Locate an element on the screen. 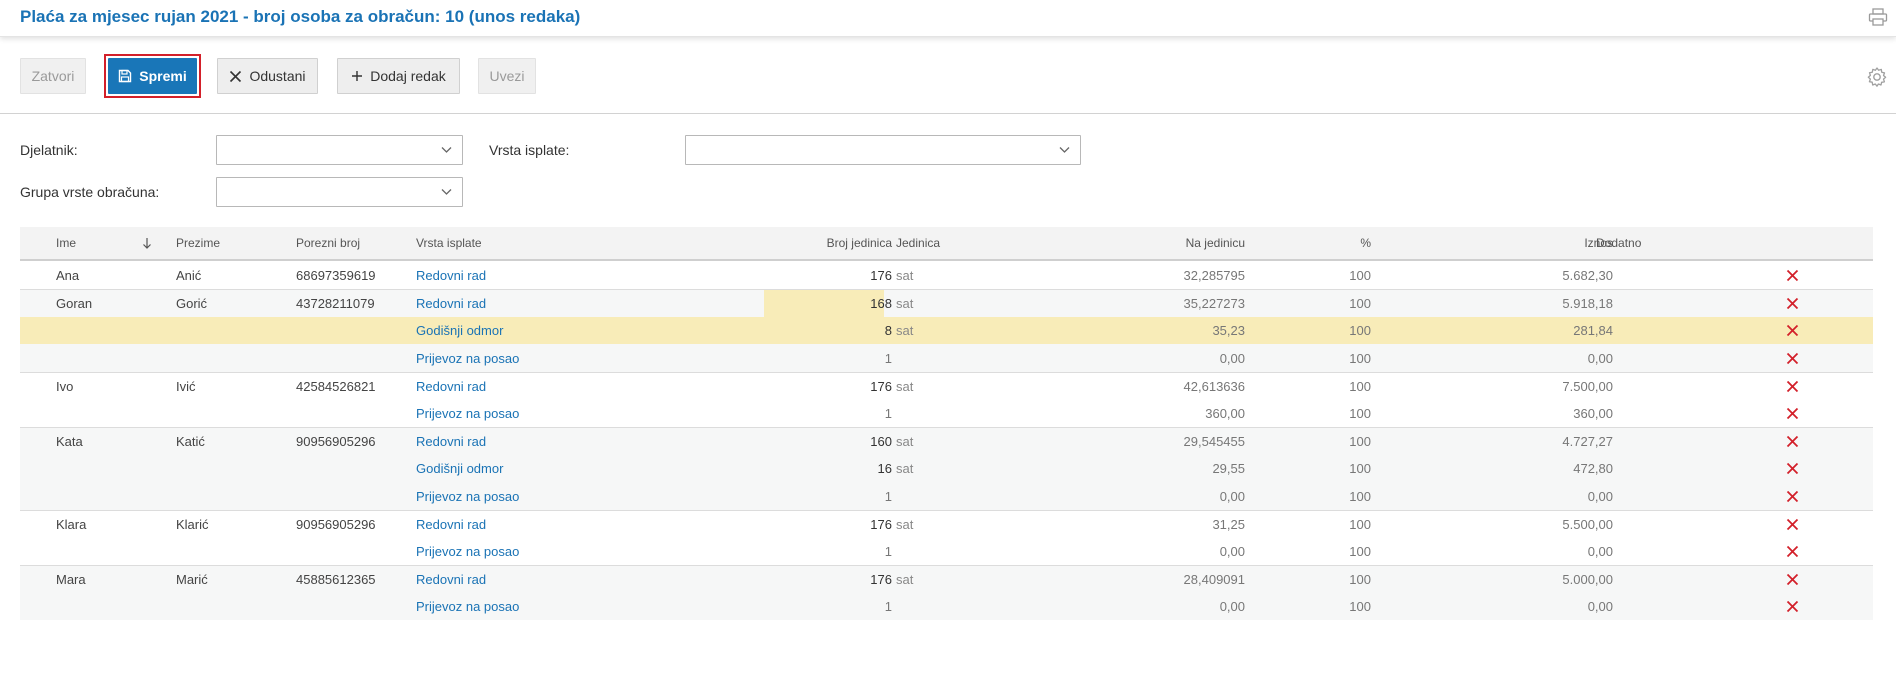 Image resolution: width=1896 pixels, height=696 pixels. cancel-button: Odustani is located at coordinates (267, 76).